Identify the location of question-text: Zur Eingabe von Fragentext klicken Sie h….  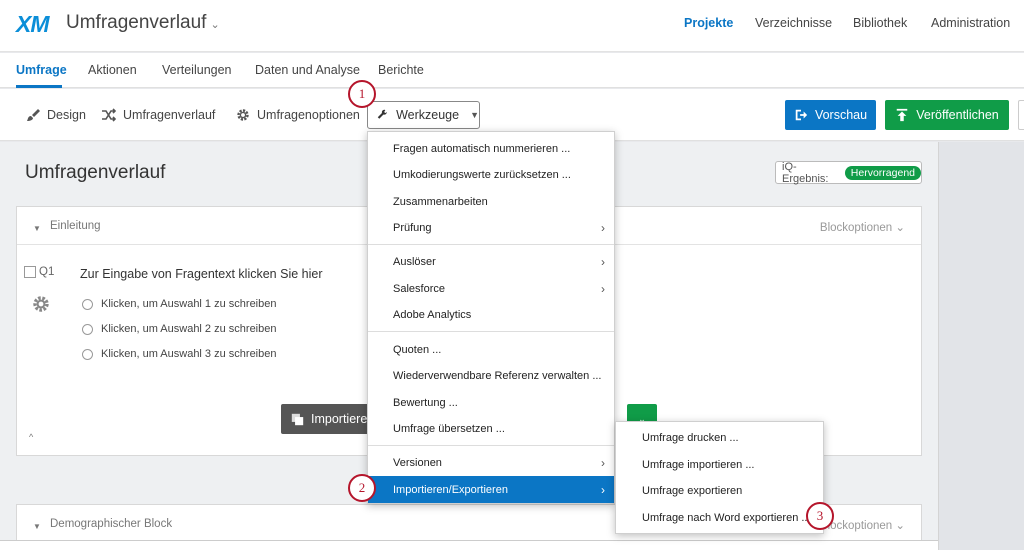
(201, 274).